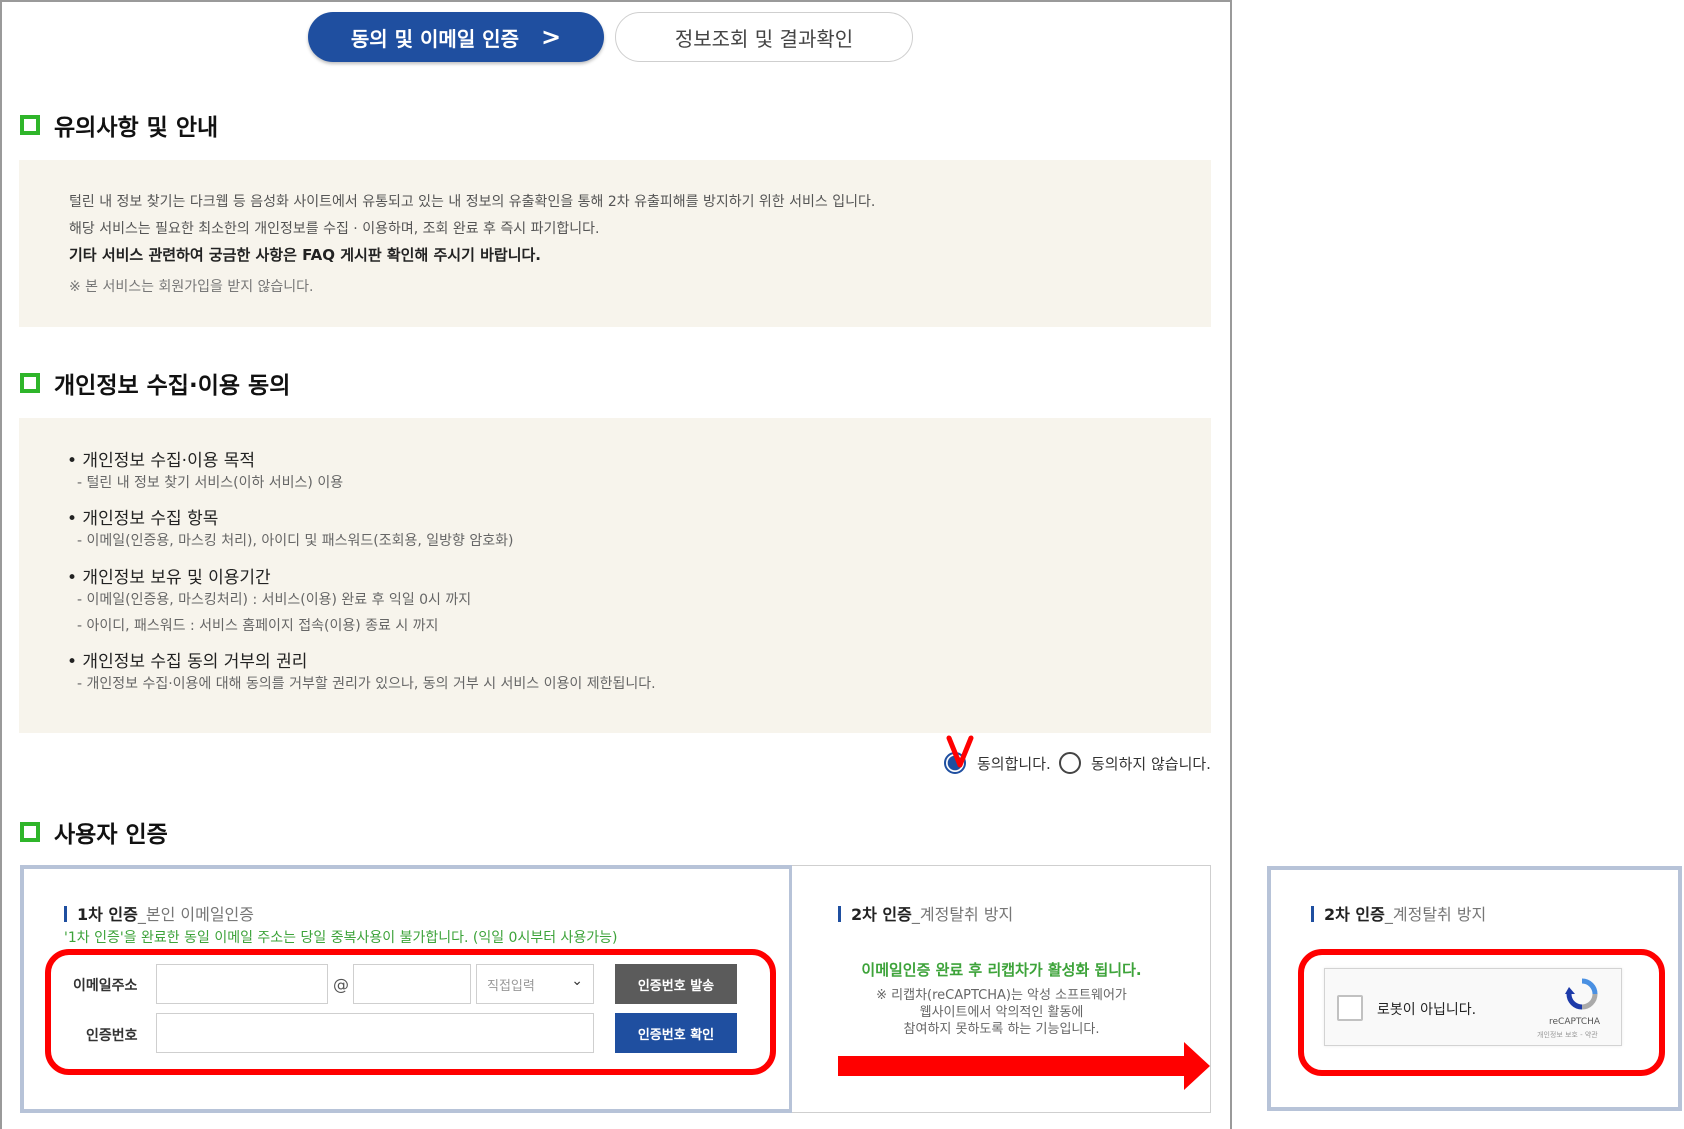 The image size is (1684, 1129). I want to click on red-highlight-recaptcha, so click(1481, 1012).